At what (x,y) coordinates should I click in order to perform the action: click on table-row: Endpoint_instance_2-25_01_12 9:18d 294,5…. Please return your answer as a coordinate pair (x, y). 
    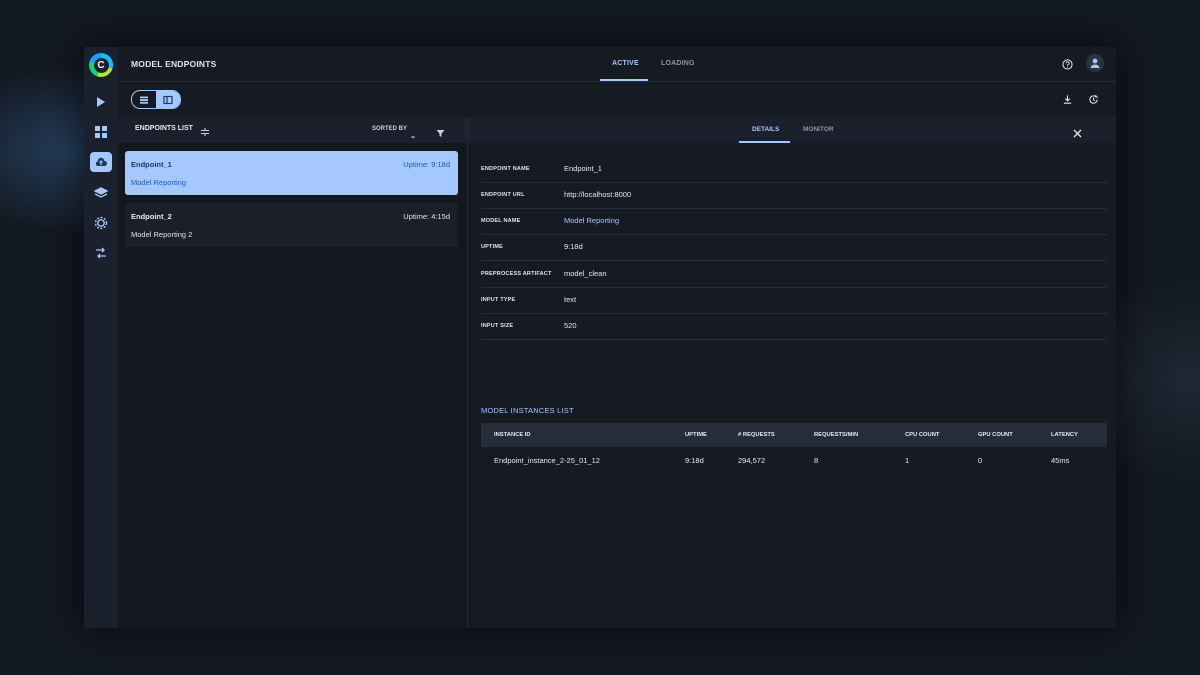
    Looking at the image, I should click on (794, 460).